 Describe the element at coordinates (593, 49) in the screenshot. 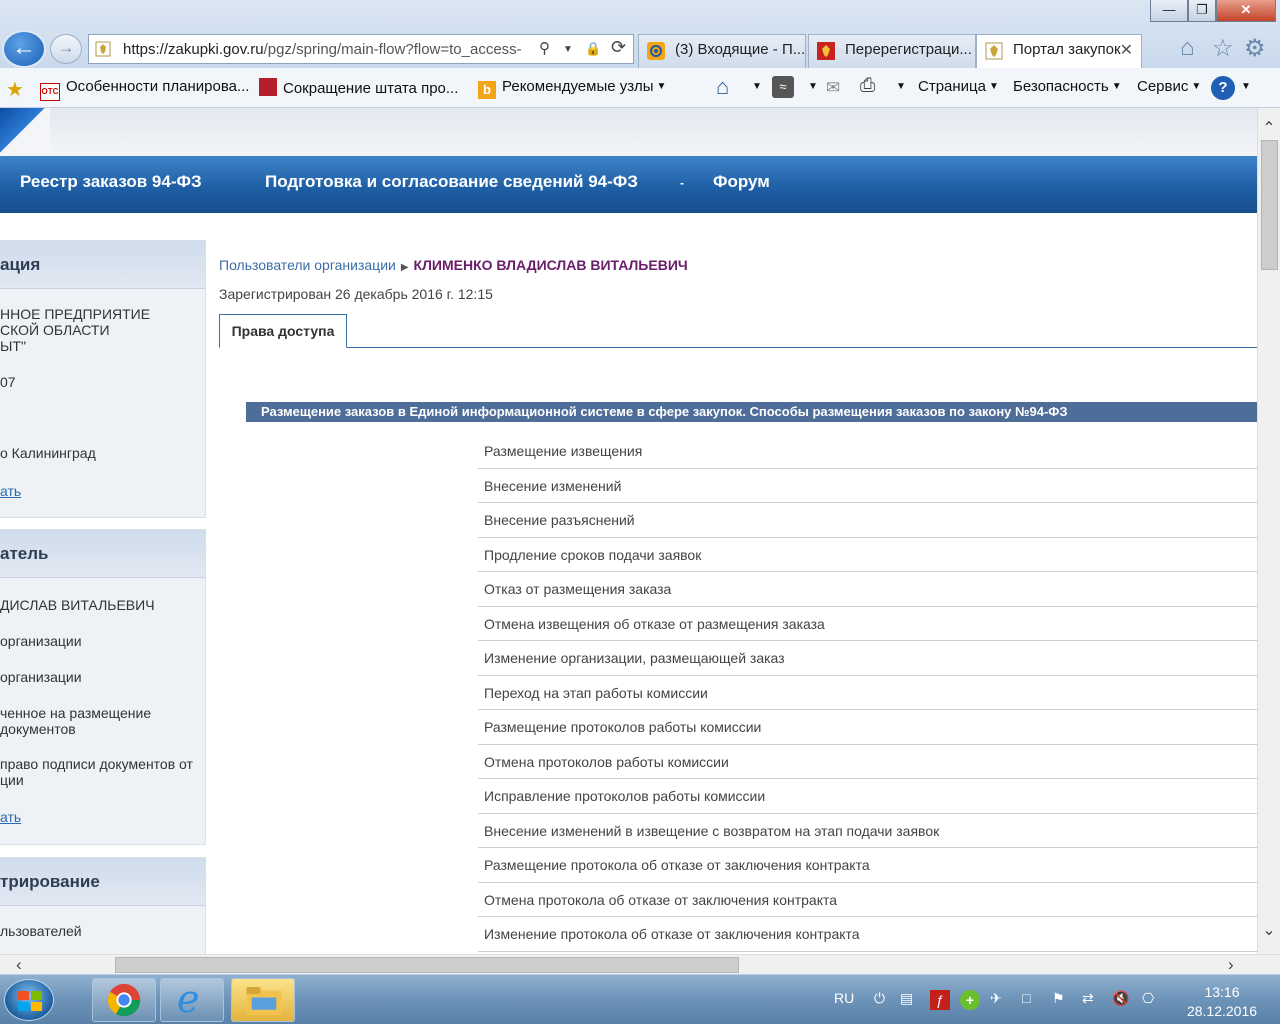

I see `lock-icon: 🔒` at that location.